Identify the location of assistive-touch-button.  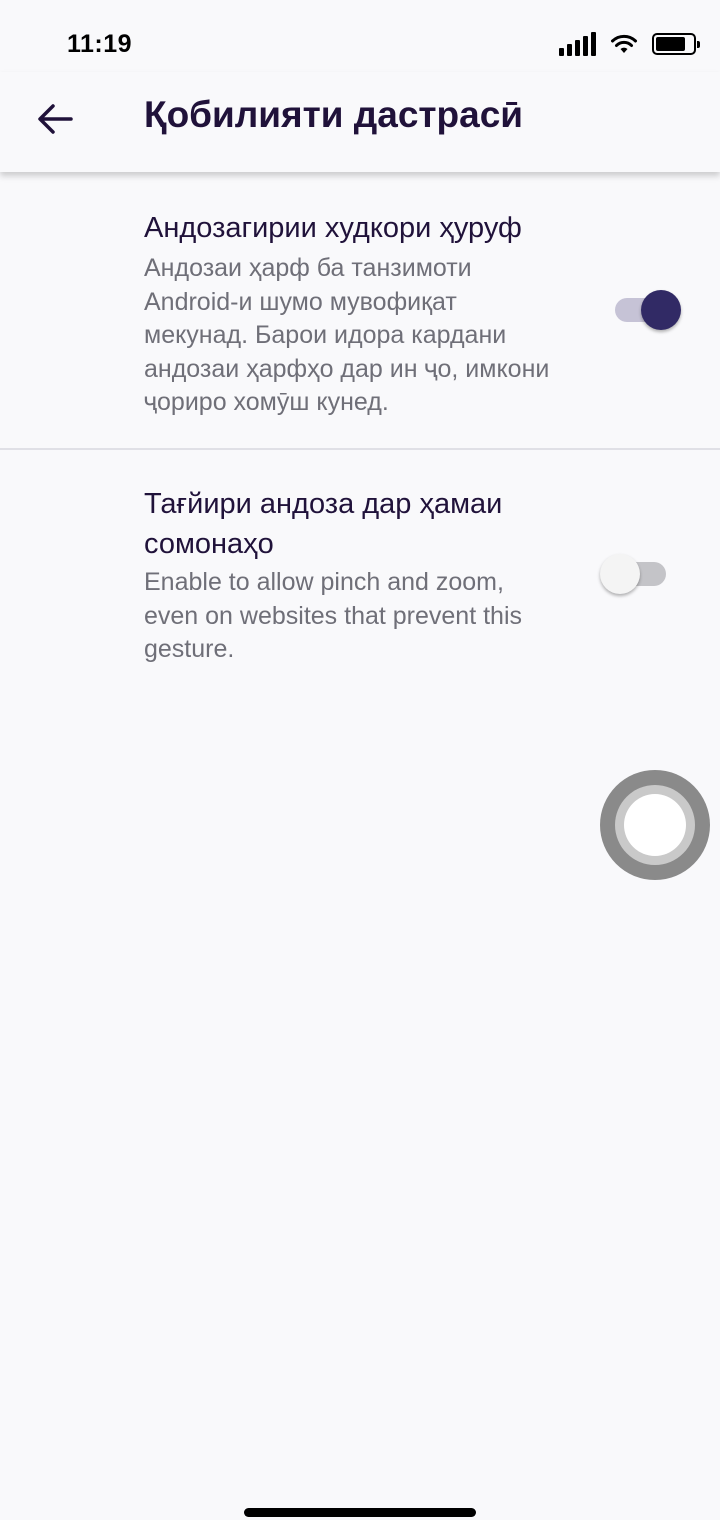
(655, 825).